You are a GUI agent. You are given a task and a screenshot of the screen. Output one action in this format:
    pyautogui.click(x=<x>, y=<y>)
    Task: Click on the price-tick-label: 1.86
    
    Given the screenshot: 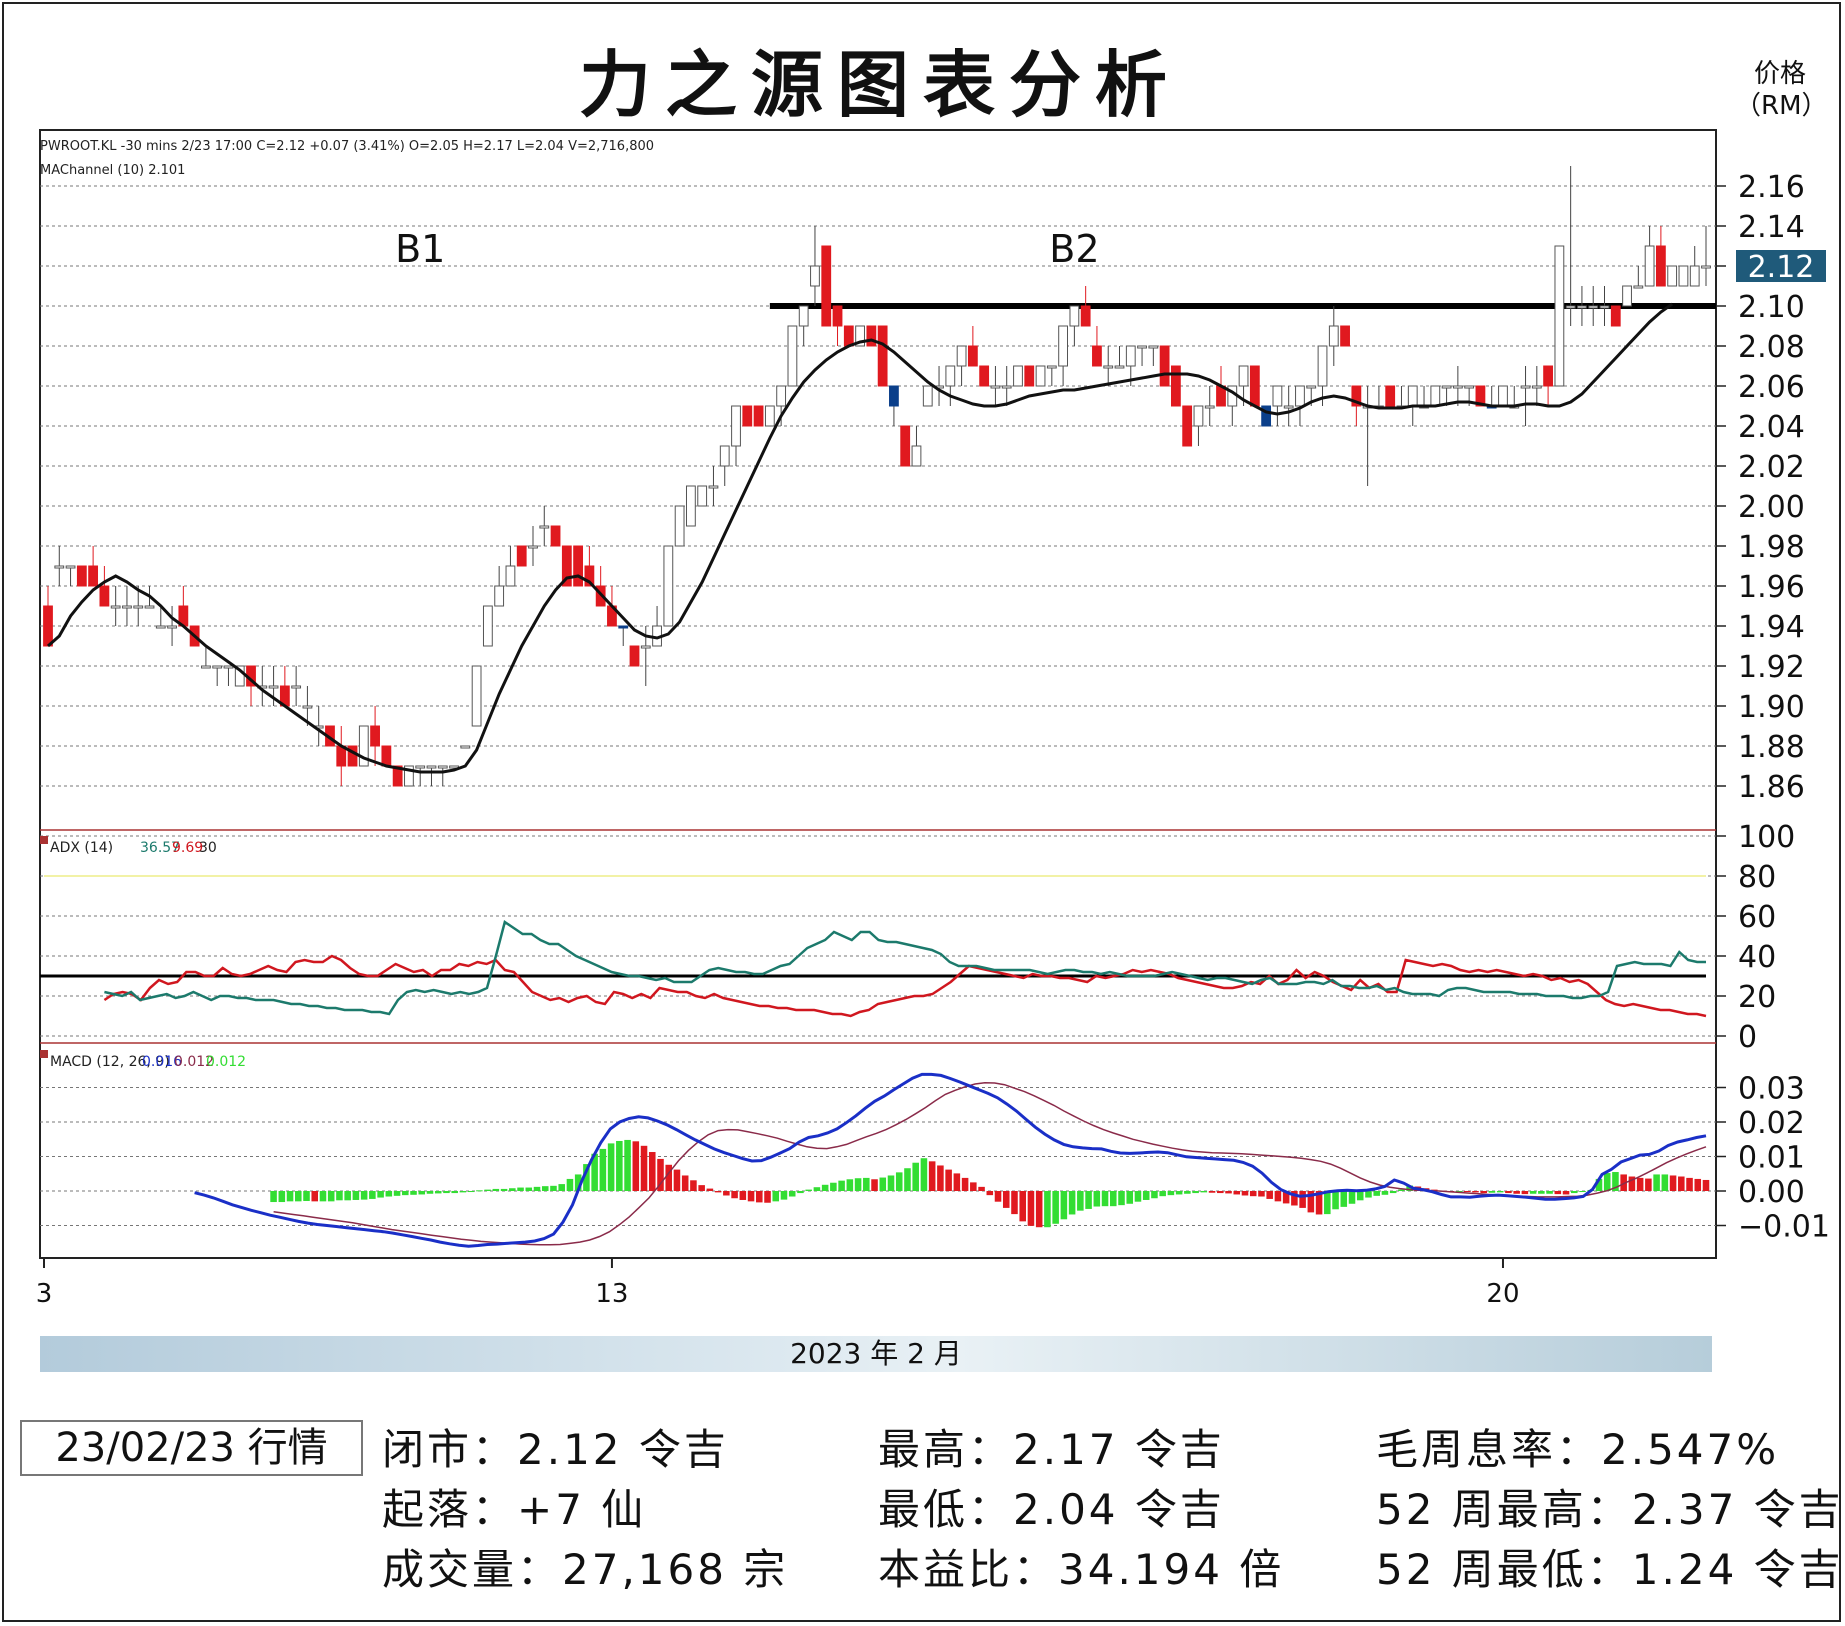 What is the action you would take?
    pyautogui.click(x=1771, y=787)
    